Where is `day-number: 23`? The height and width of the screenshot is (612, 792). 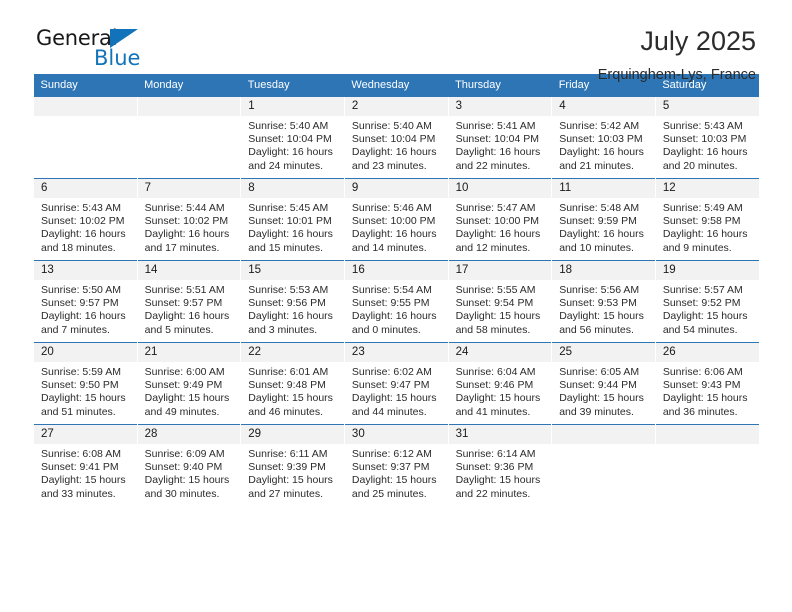
day-number: 23 is located at coordinates (396, 352).